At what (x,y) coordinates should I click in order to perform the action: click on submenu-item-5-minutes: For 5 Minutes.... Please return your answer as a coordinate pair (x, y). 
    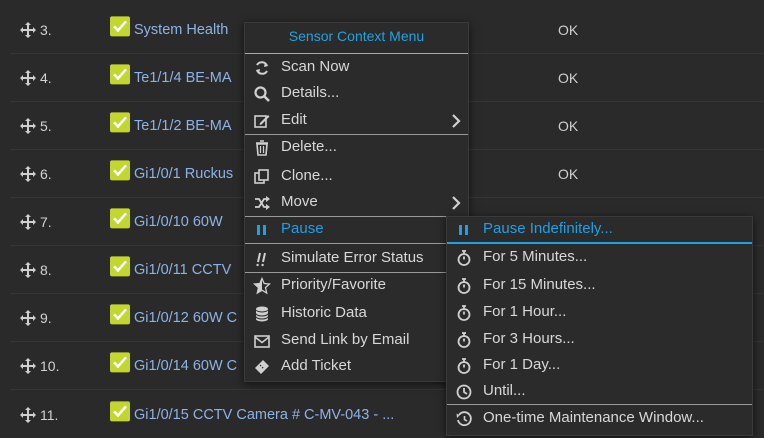
    Looking at the image, I should click on (599, 258).